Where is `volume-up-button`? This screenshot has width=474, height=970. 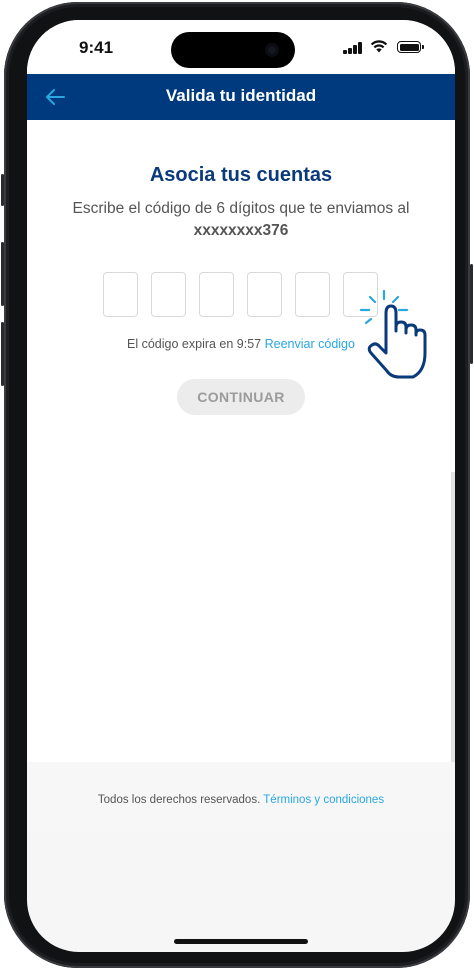
volume-up-button is located at coordinates (2, 274).